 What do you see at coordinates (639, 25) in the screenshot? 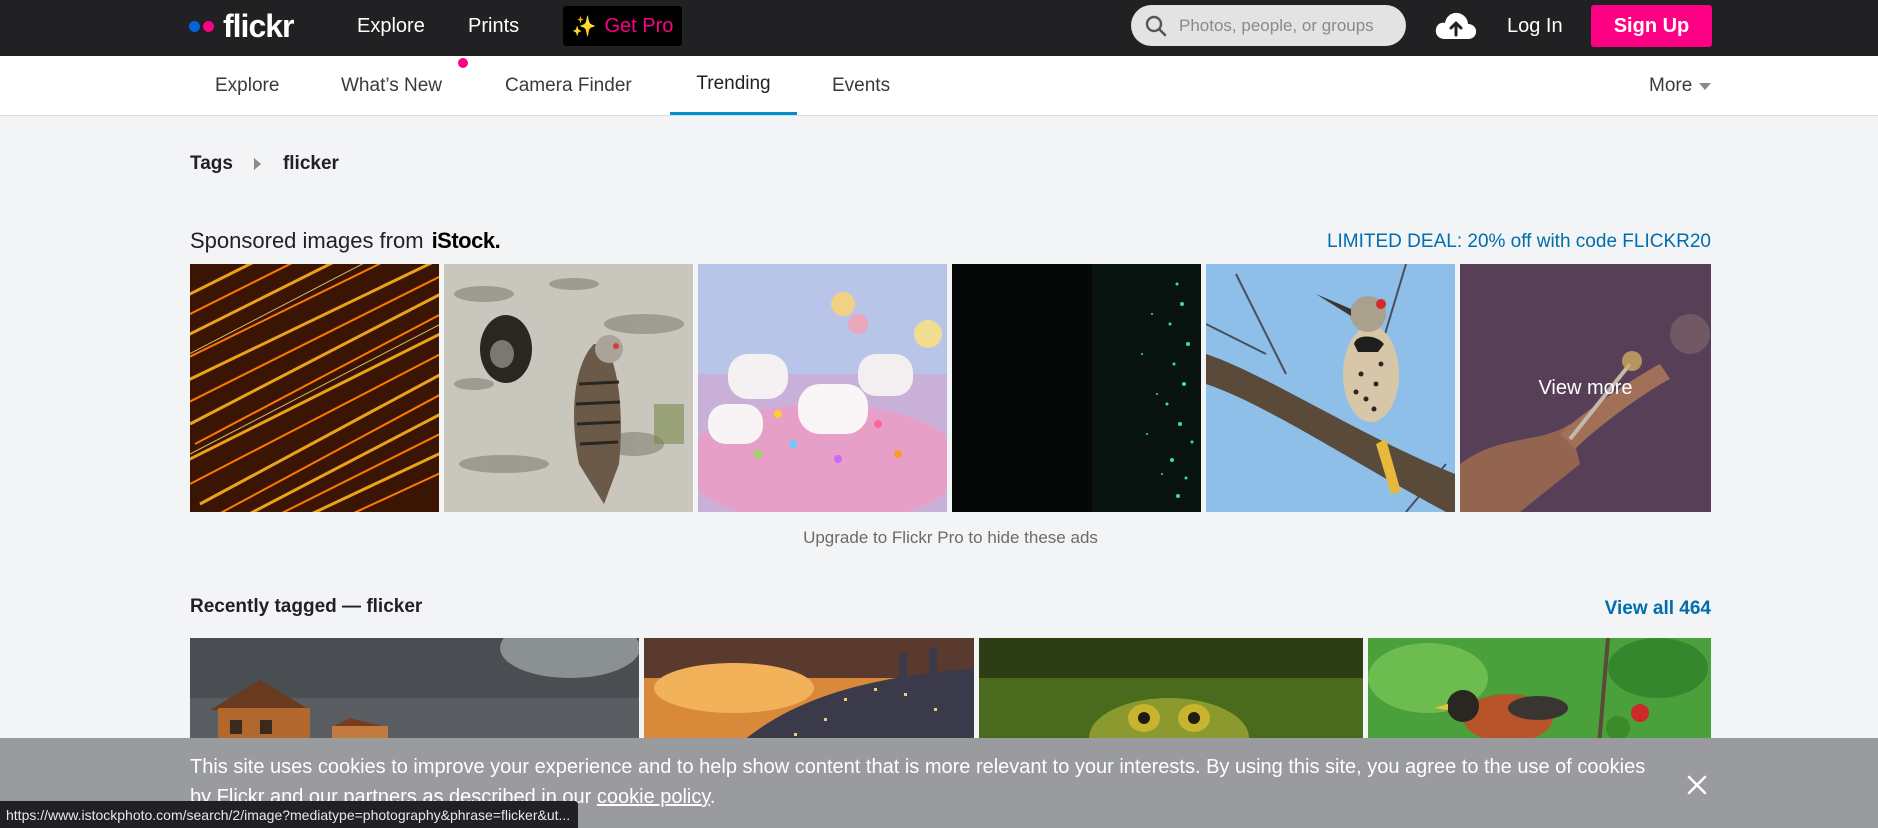
I see `get-pro-label: Get Pro` at bounding box center [639, 25].